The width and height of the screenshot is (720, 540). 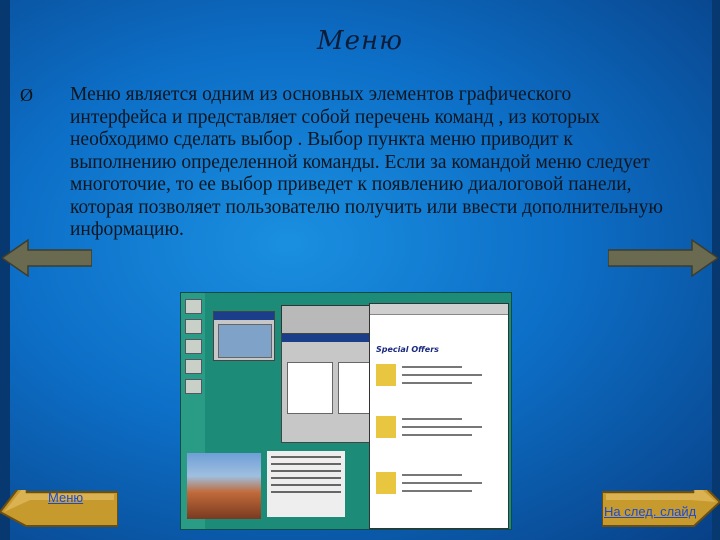 I want to click on menu-button: Меню, so click(x=59, y=501).